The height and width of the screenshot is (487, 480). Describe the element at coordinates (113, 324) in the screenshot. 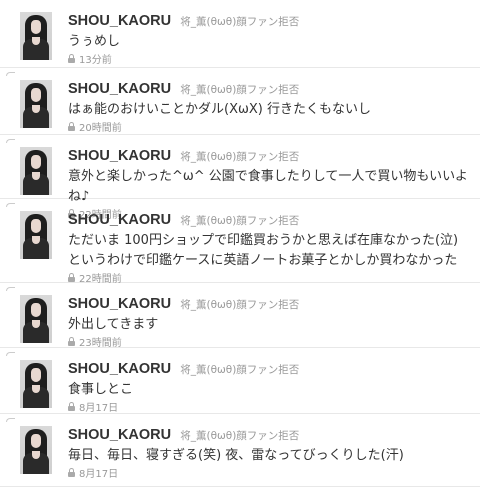

I see `tweet-text: 外出してきます` at that location.